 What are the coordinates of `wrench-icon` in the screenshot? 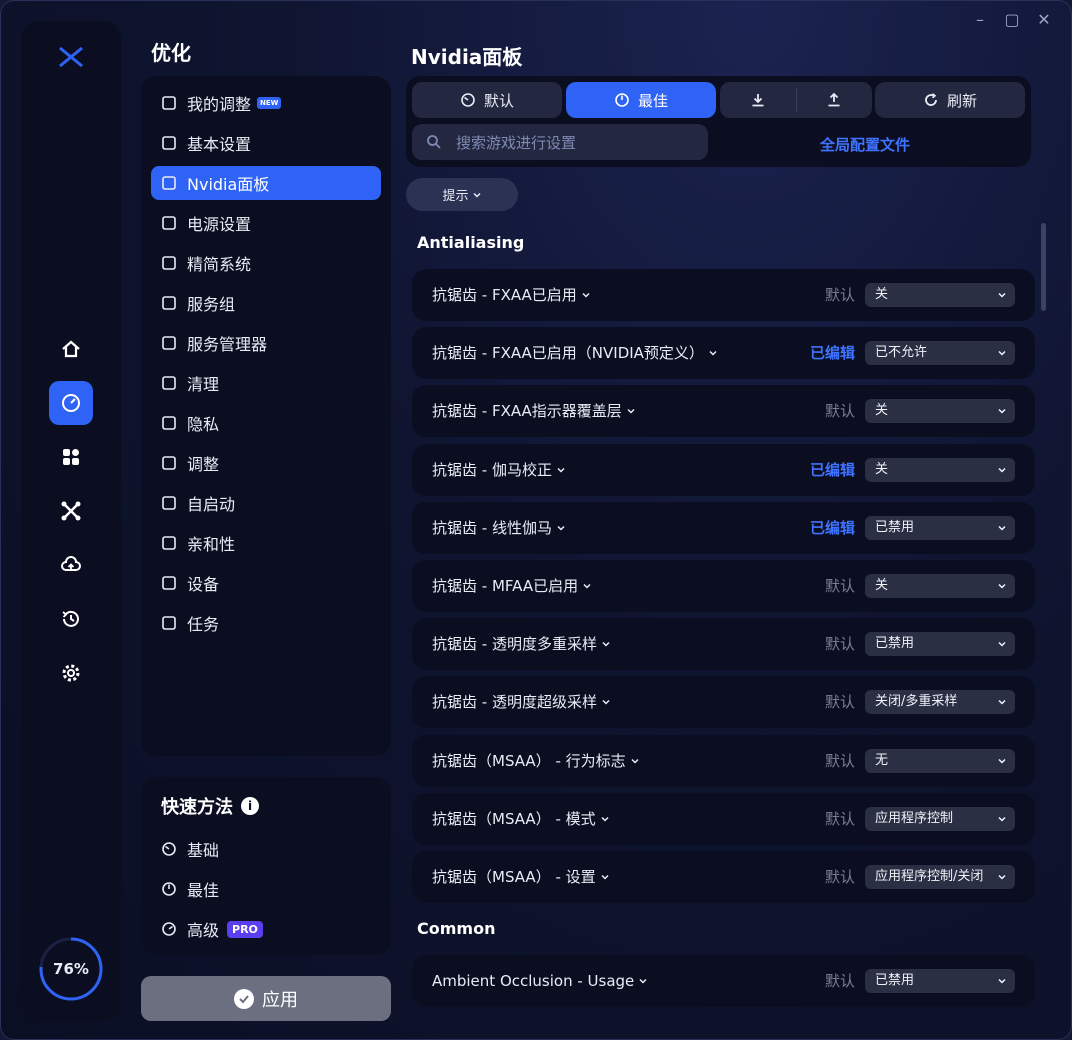 It's located at (169, 143).